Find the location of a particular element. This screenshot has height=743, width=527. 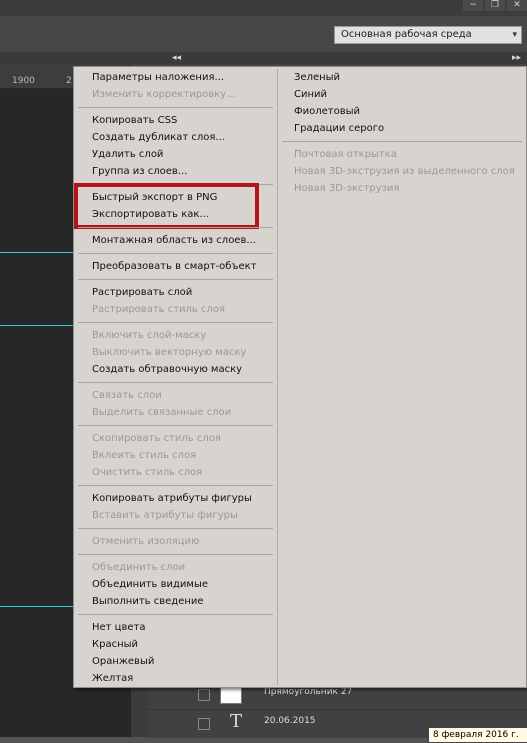

menu-item-color-yellow: Желтая is located at coordinates (112, 678).